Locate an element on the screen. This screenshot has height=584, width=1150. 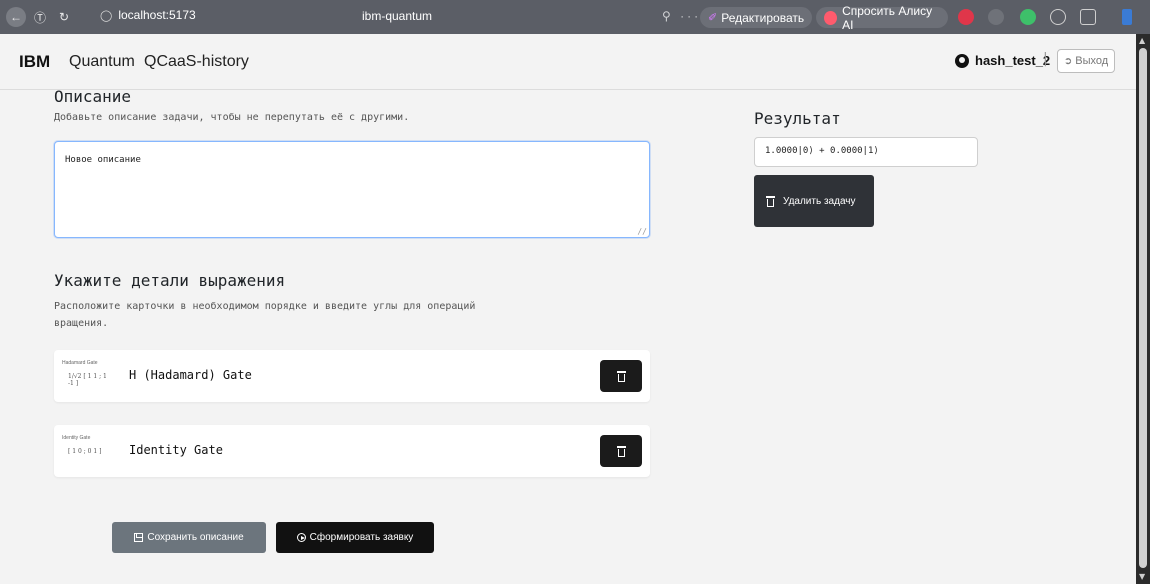
alice-label: Спросить Алису AI is located at coordinates (887, 17).